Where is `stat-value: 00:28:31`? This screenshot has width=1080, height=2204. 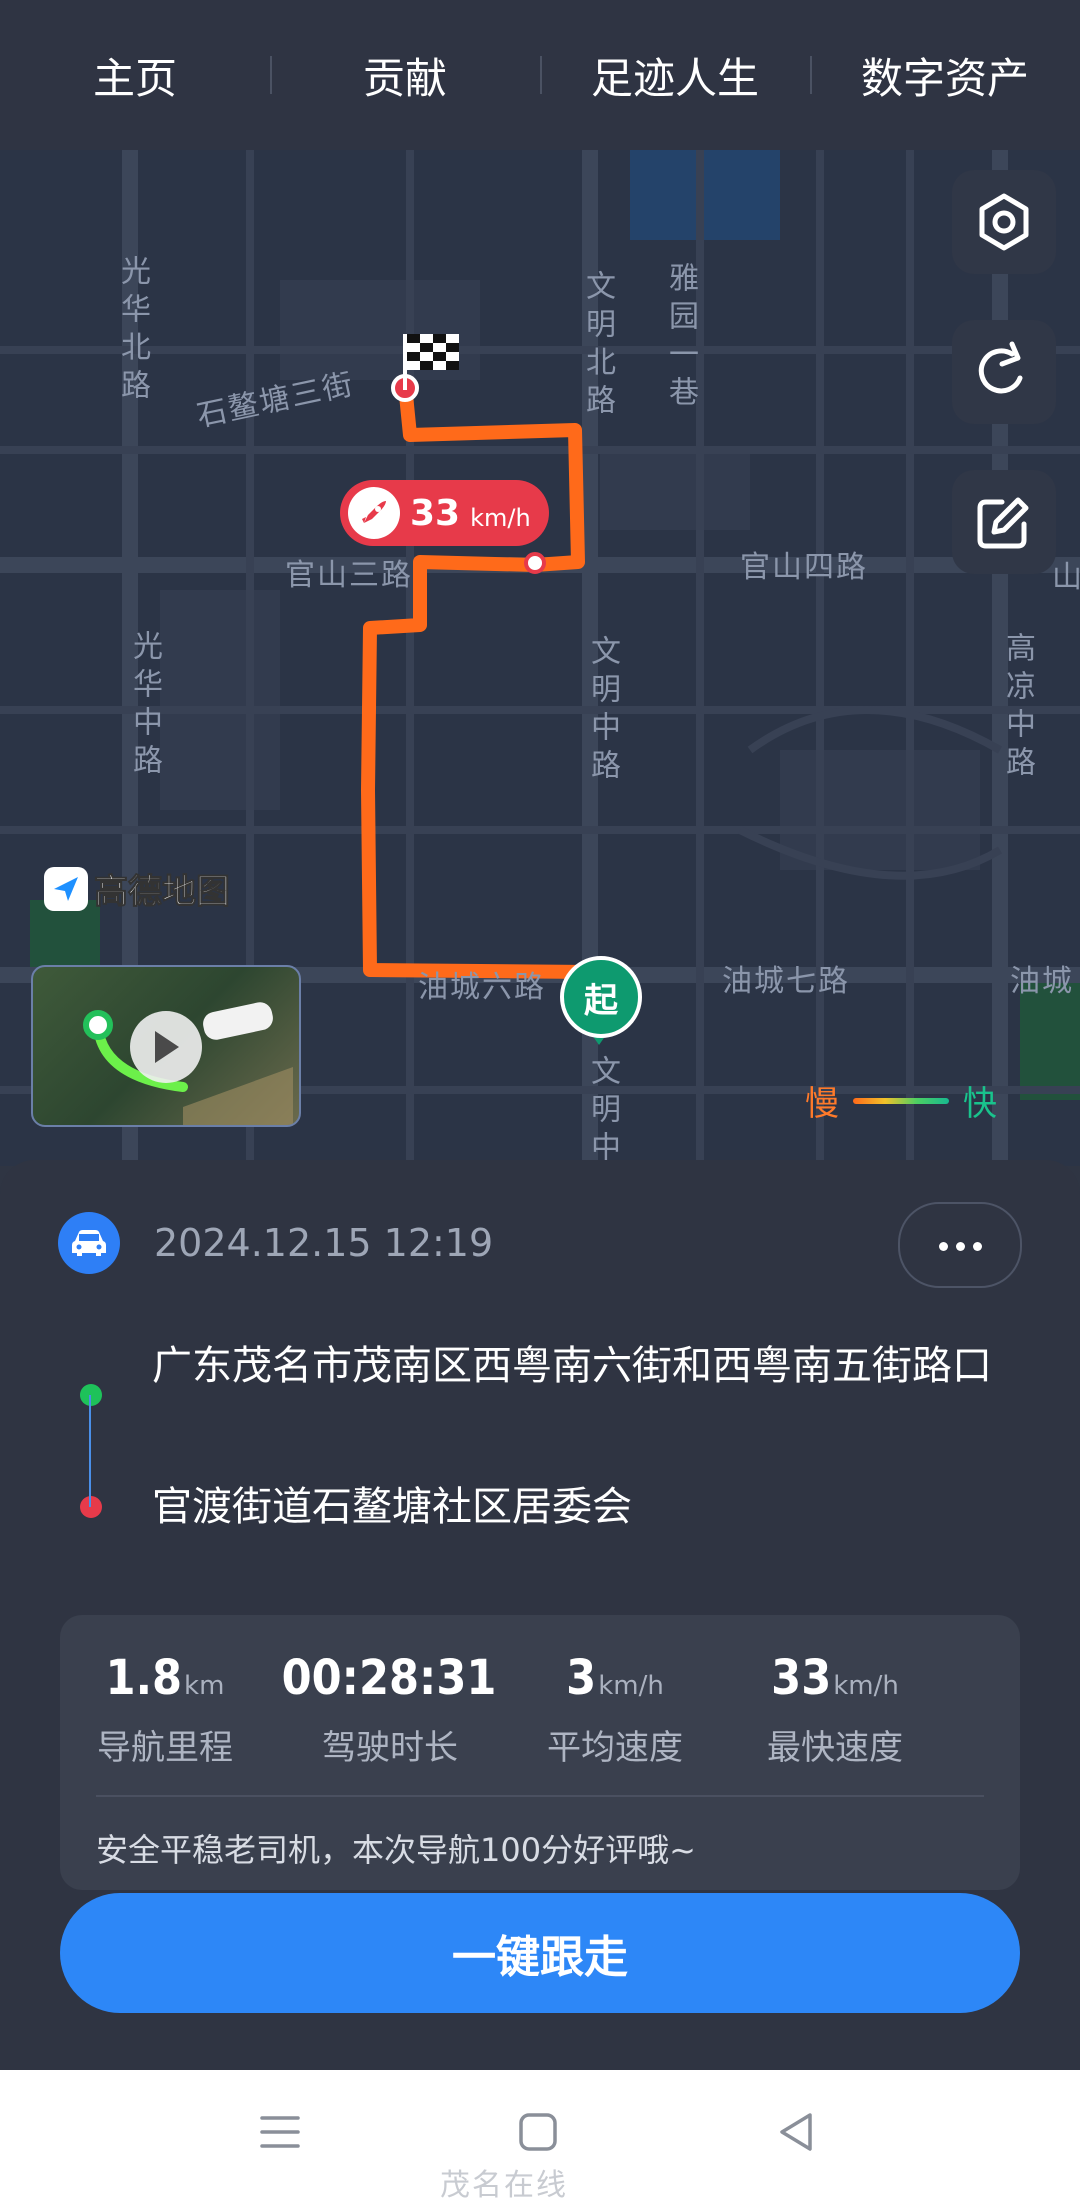
stat-value: 00:28:31 is located at coordinates (389, 1678).